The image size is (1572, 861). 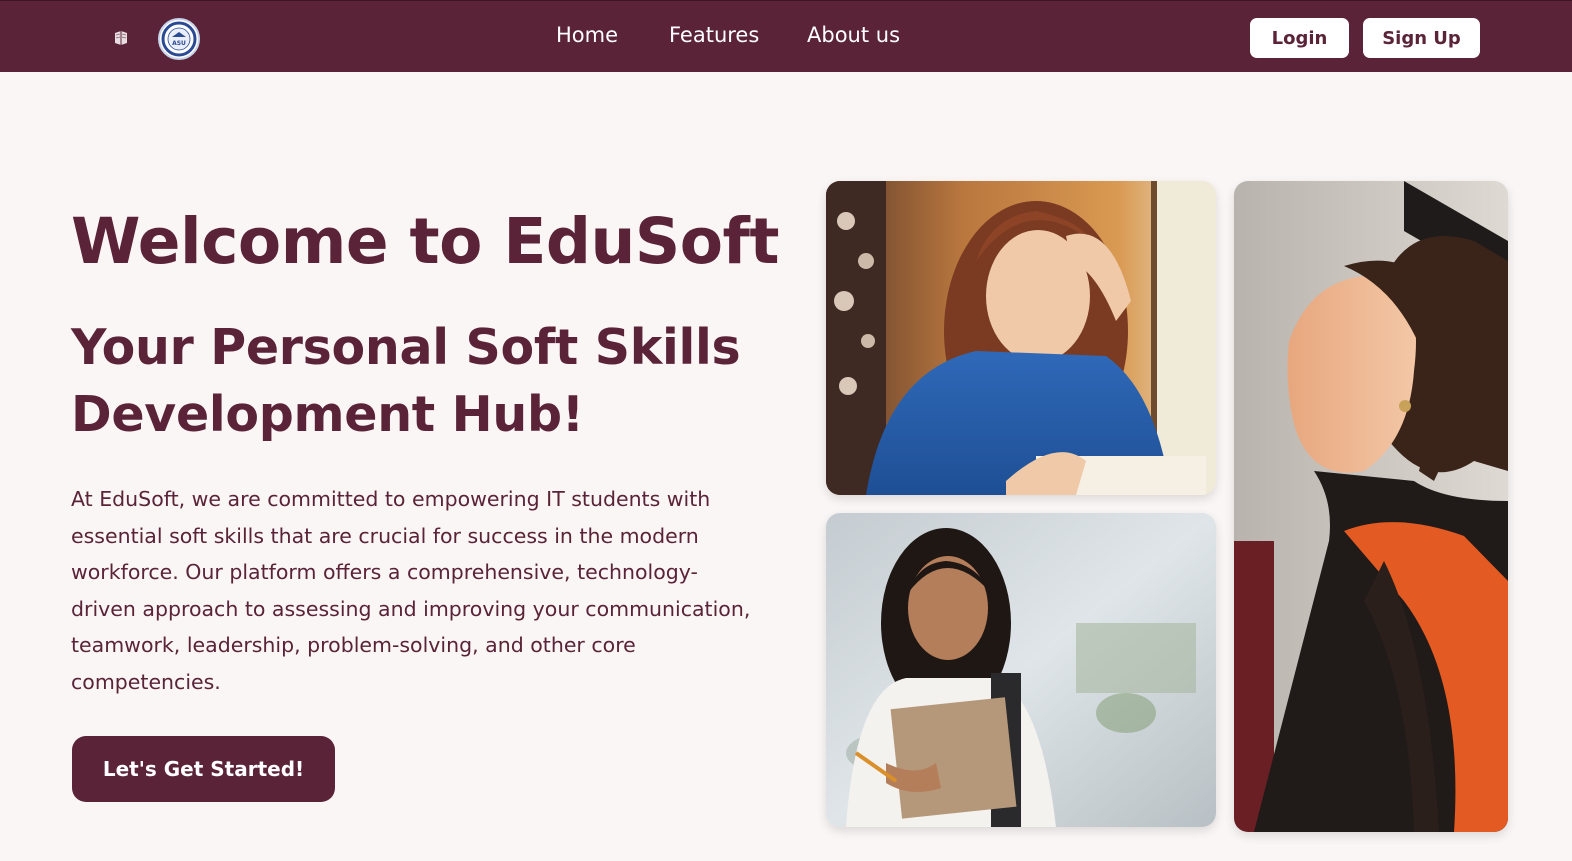 What do you see at coordinates (714, 35) in the screenshot?
I see `nav-link-features: Features` at bounding box center [714, 35].